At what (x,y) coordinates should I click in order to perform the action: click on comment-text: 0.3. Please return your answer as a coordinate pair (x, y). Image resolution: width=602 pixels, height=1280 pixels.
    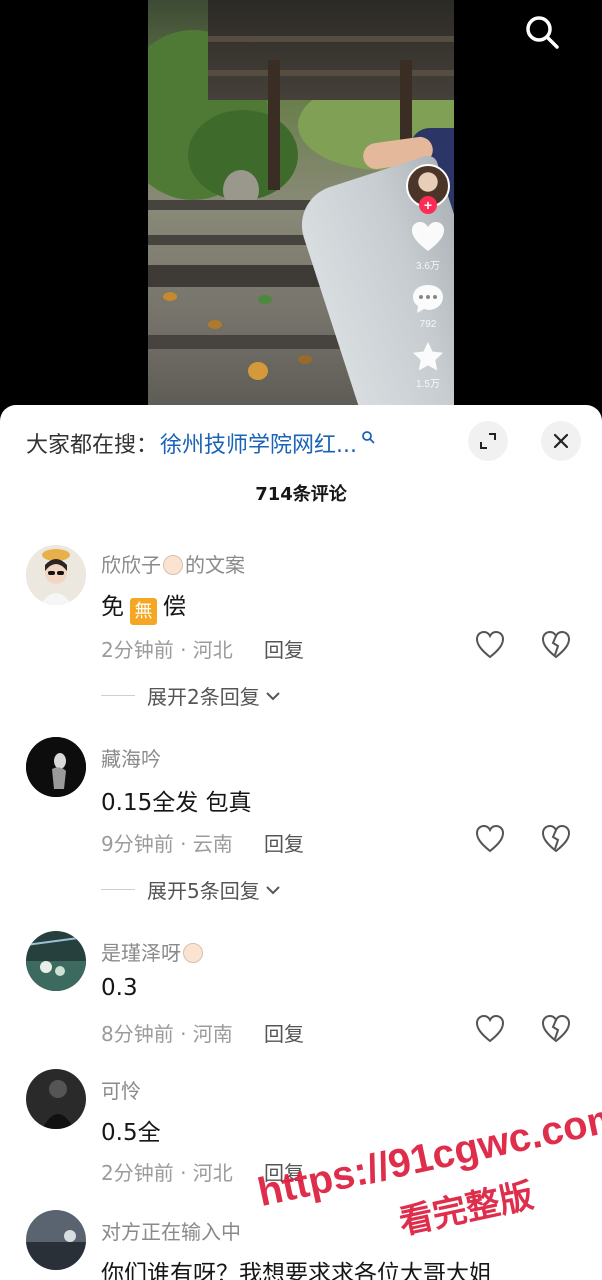
    Looking at the image, I should click on (119, 988).